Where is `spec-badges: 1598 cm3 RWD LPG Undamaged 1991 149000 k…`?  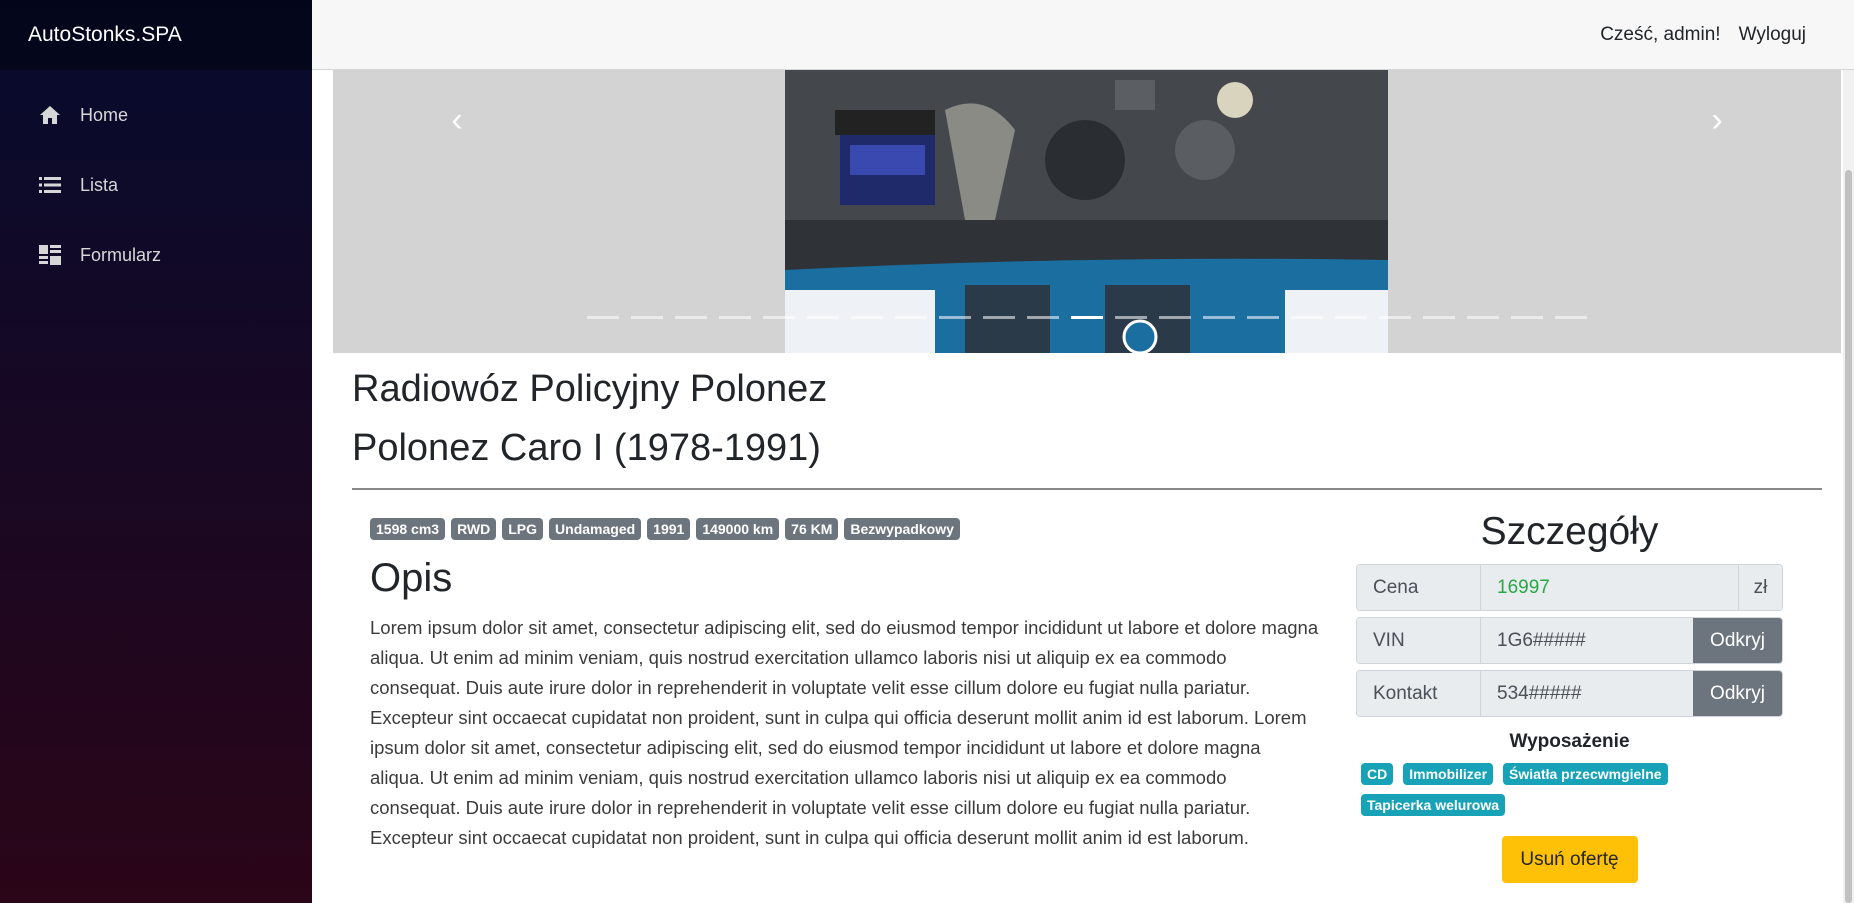
spec-badges: 1598 cm3 RWD LPG Undamaged 1991 149000 k… is located at coordinates (665, 529).